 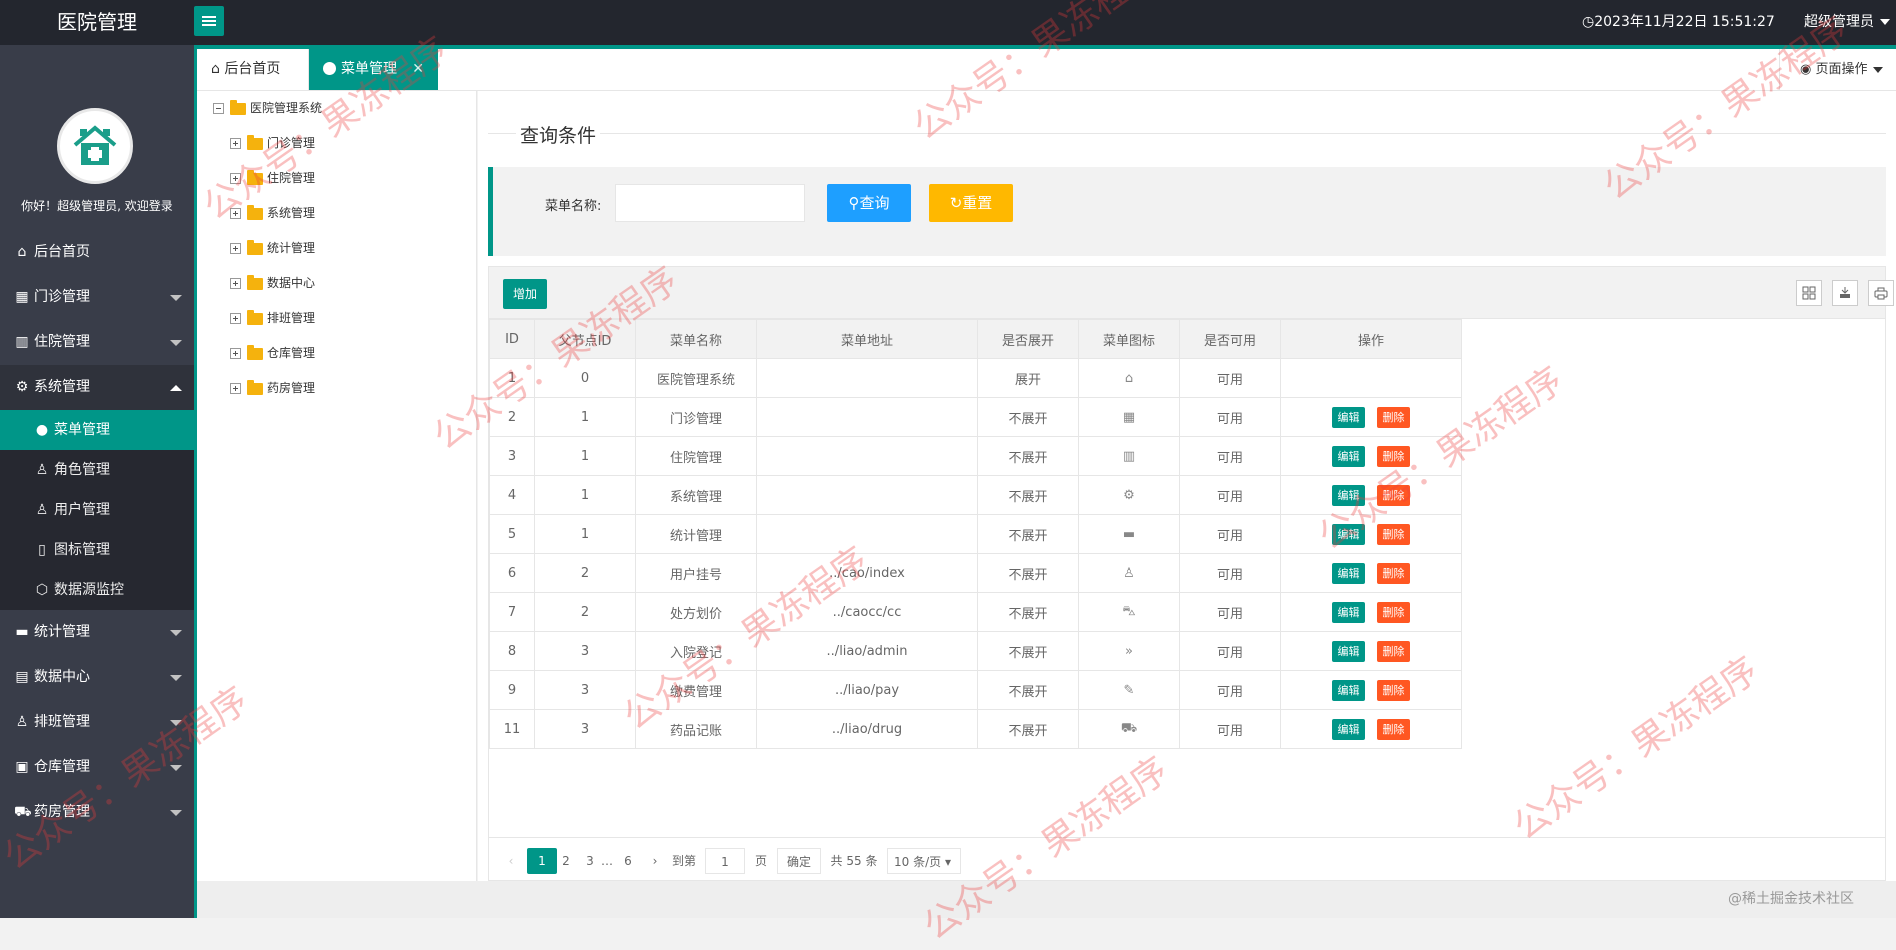 I want to click on goto-confirm-button: 确定, so click(x=799, y=861).